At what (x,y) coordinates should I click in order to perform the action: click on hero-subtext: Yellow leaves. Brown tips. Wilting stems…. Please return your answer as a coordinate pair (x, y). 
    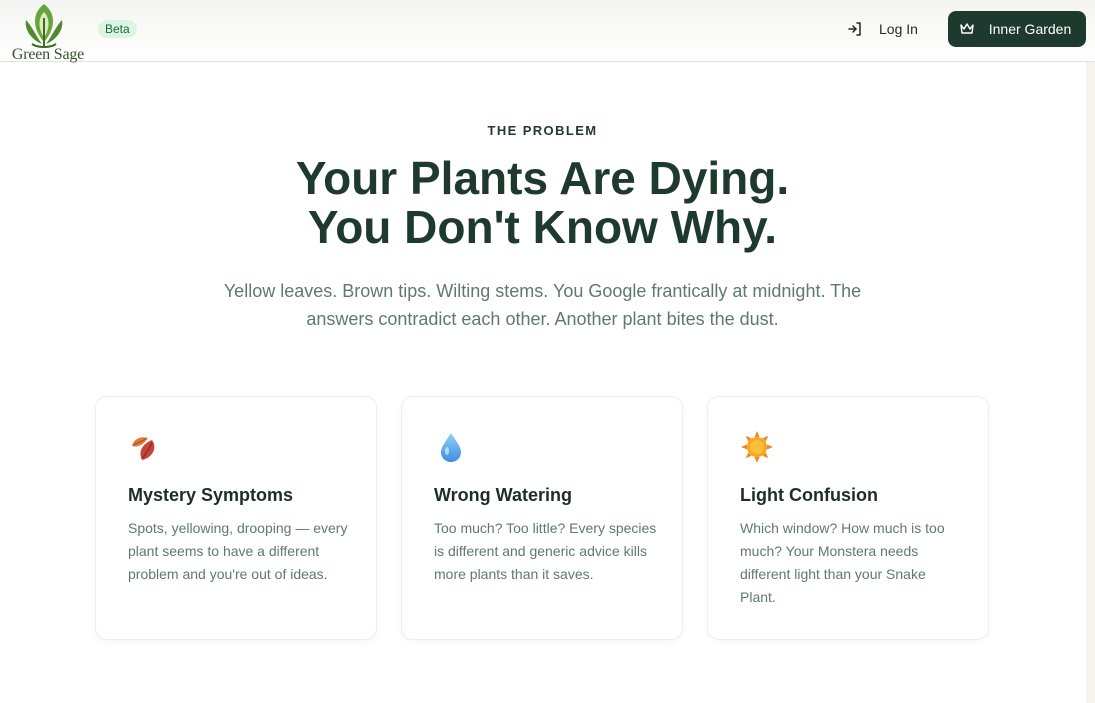
    Looking at the image, I should click on (542, 305).